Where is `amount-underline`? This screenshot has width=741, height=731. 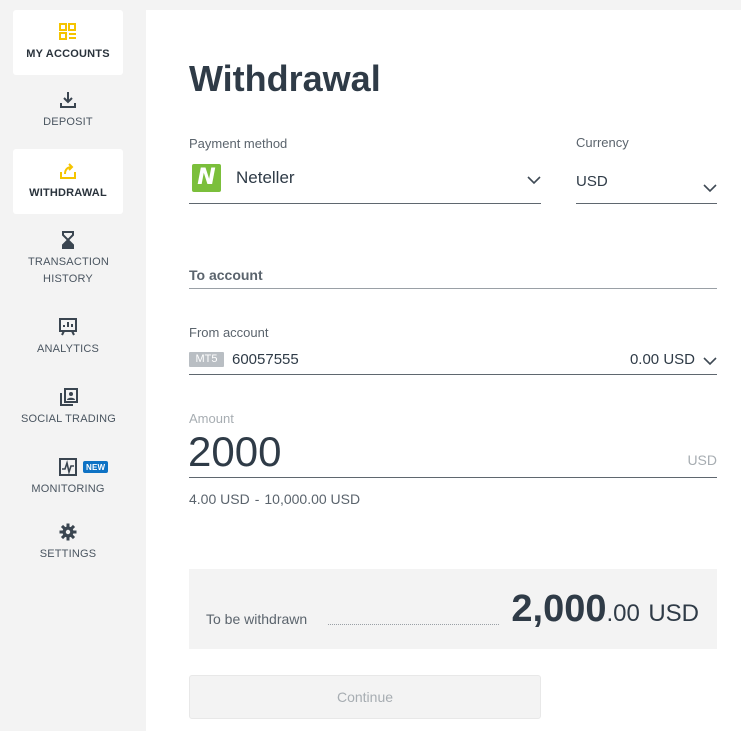
amount-underline is located at coordinates (453, 477).